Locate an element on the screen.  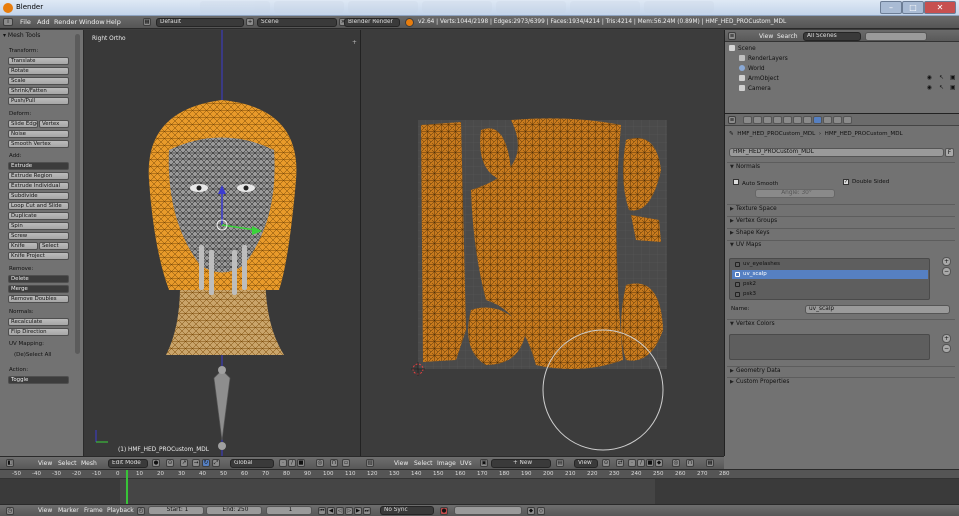
preview-range-icon: ◴ is located at coordinates (141, 511).